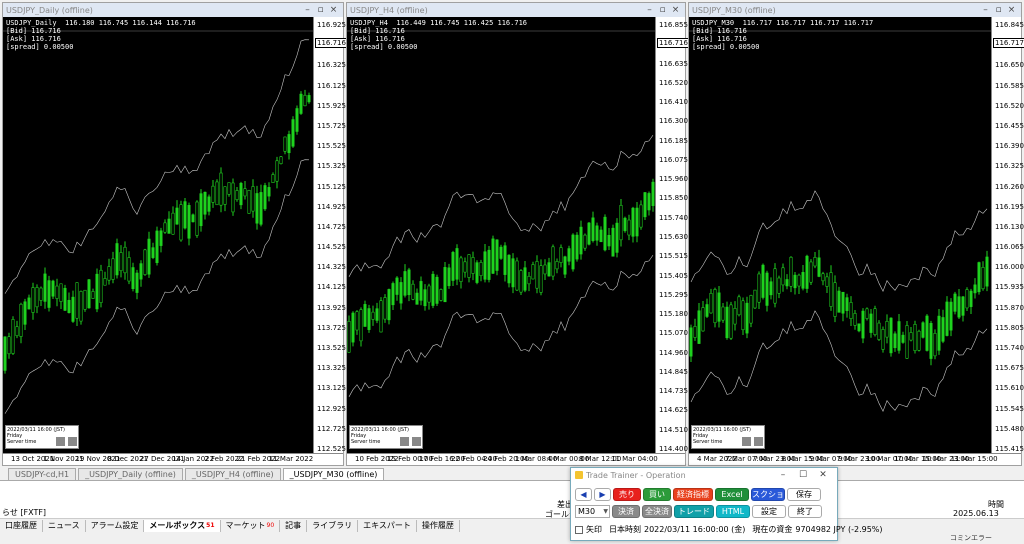 The image size is (1024, 544). Describe the element at coordinates (579, 529) in the screenshot. I see `arrow-checkbox` at that location.